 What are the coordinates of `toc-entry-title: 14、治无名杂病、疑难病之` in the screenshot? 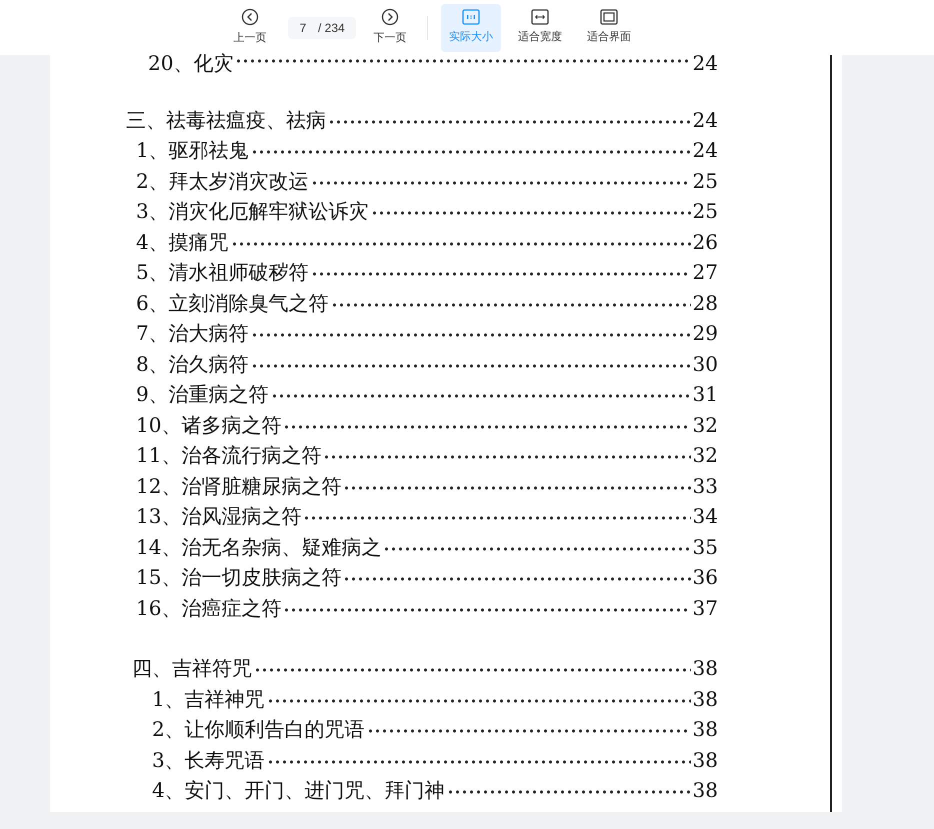 It's located at (259, 546).